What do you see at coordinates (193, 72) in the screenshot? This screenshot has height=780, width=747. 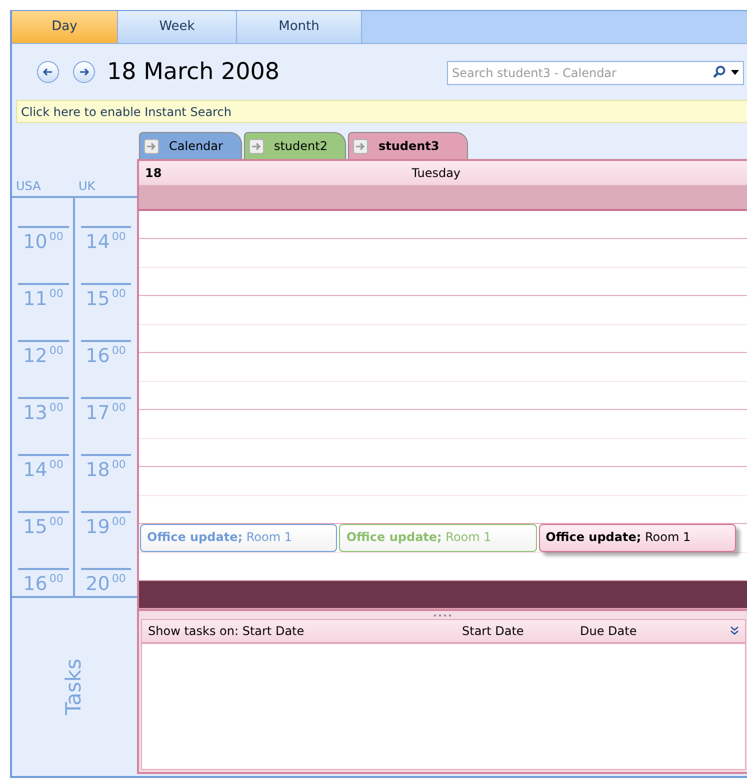 I see `date-title: 18 March 2008` at bounding box center [193, 72].